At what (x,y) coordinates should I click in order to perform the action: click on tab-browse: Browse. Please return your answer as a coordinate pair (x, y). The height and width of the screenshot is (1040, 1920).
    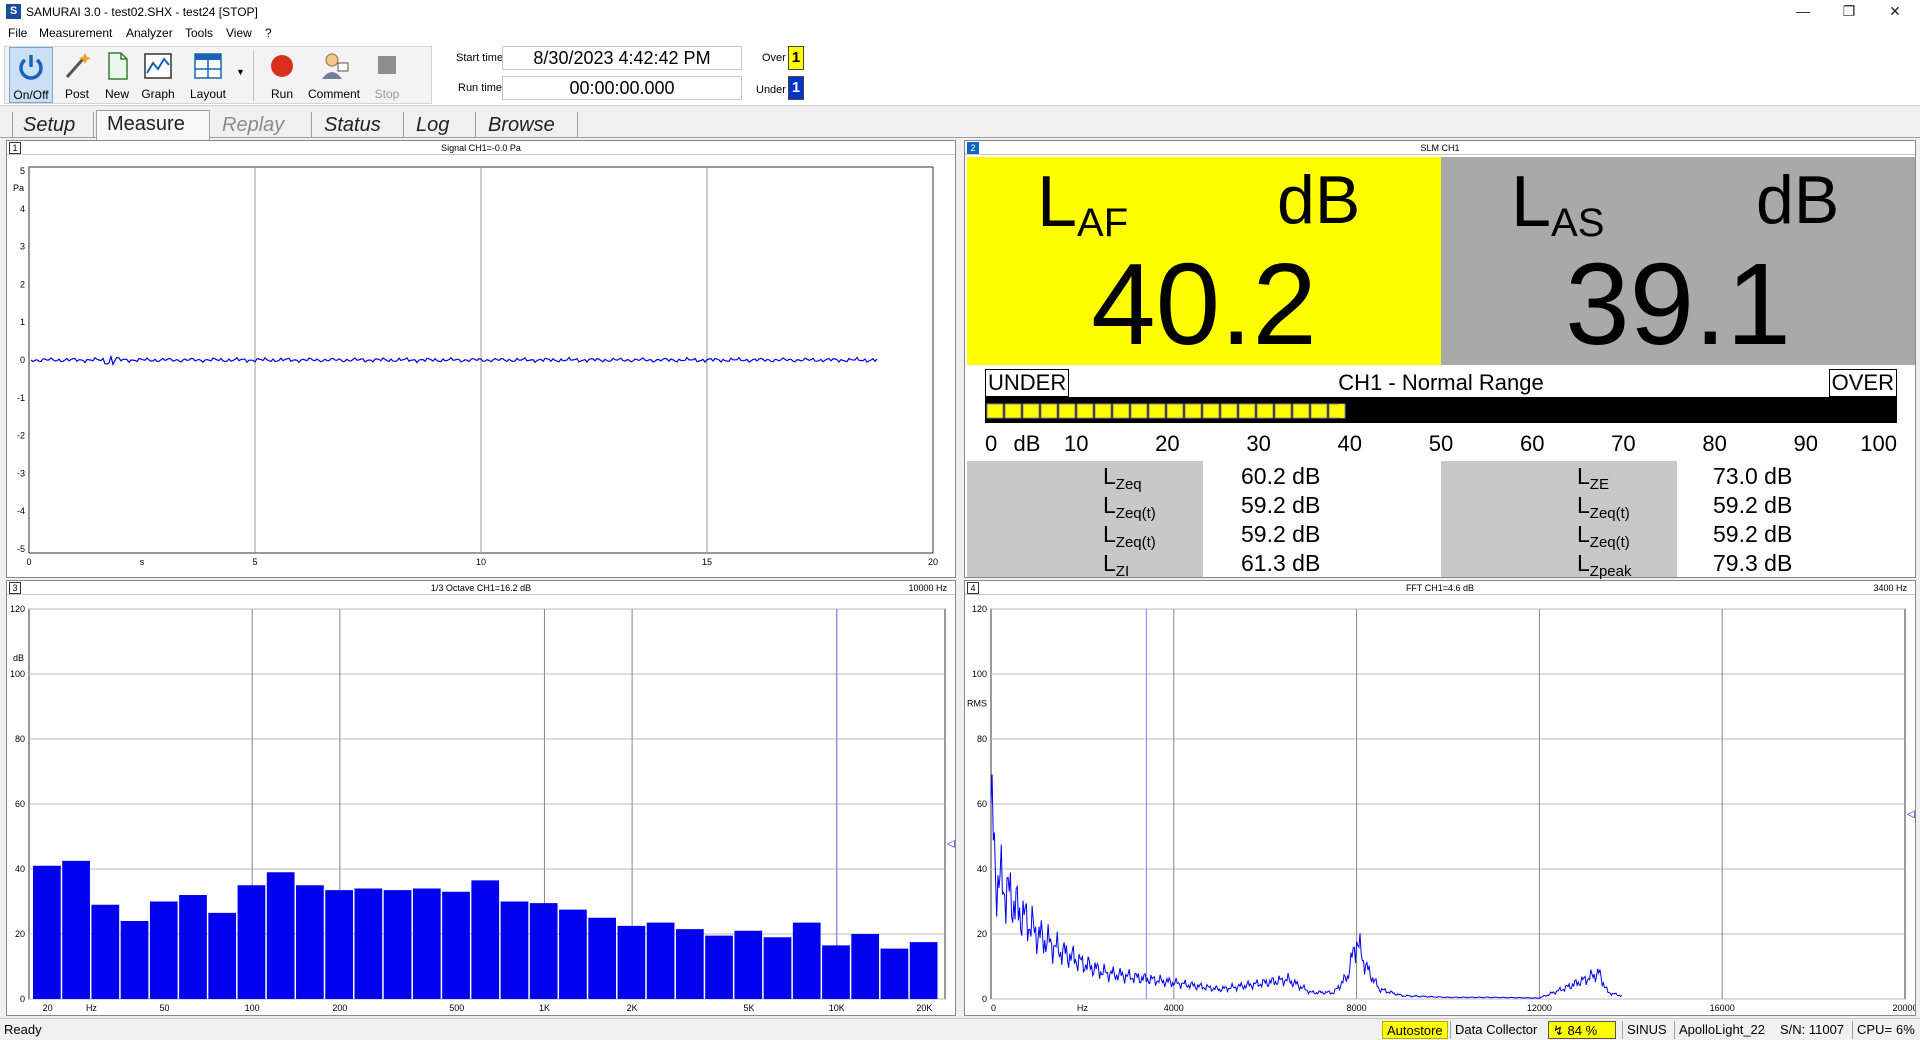
    Looking at the image, I should click on (528, 125).